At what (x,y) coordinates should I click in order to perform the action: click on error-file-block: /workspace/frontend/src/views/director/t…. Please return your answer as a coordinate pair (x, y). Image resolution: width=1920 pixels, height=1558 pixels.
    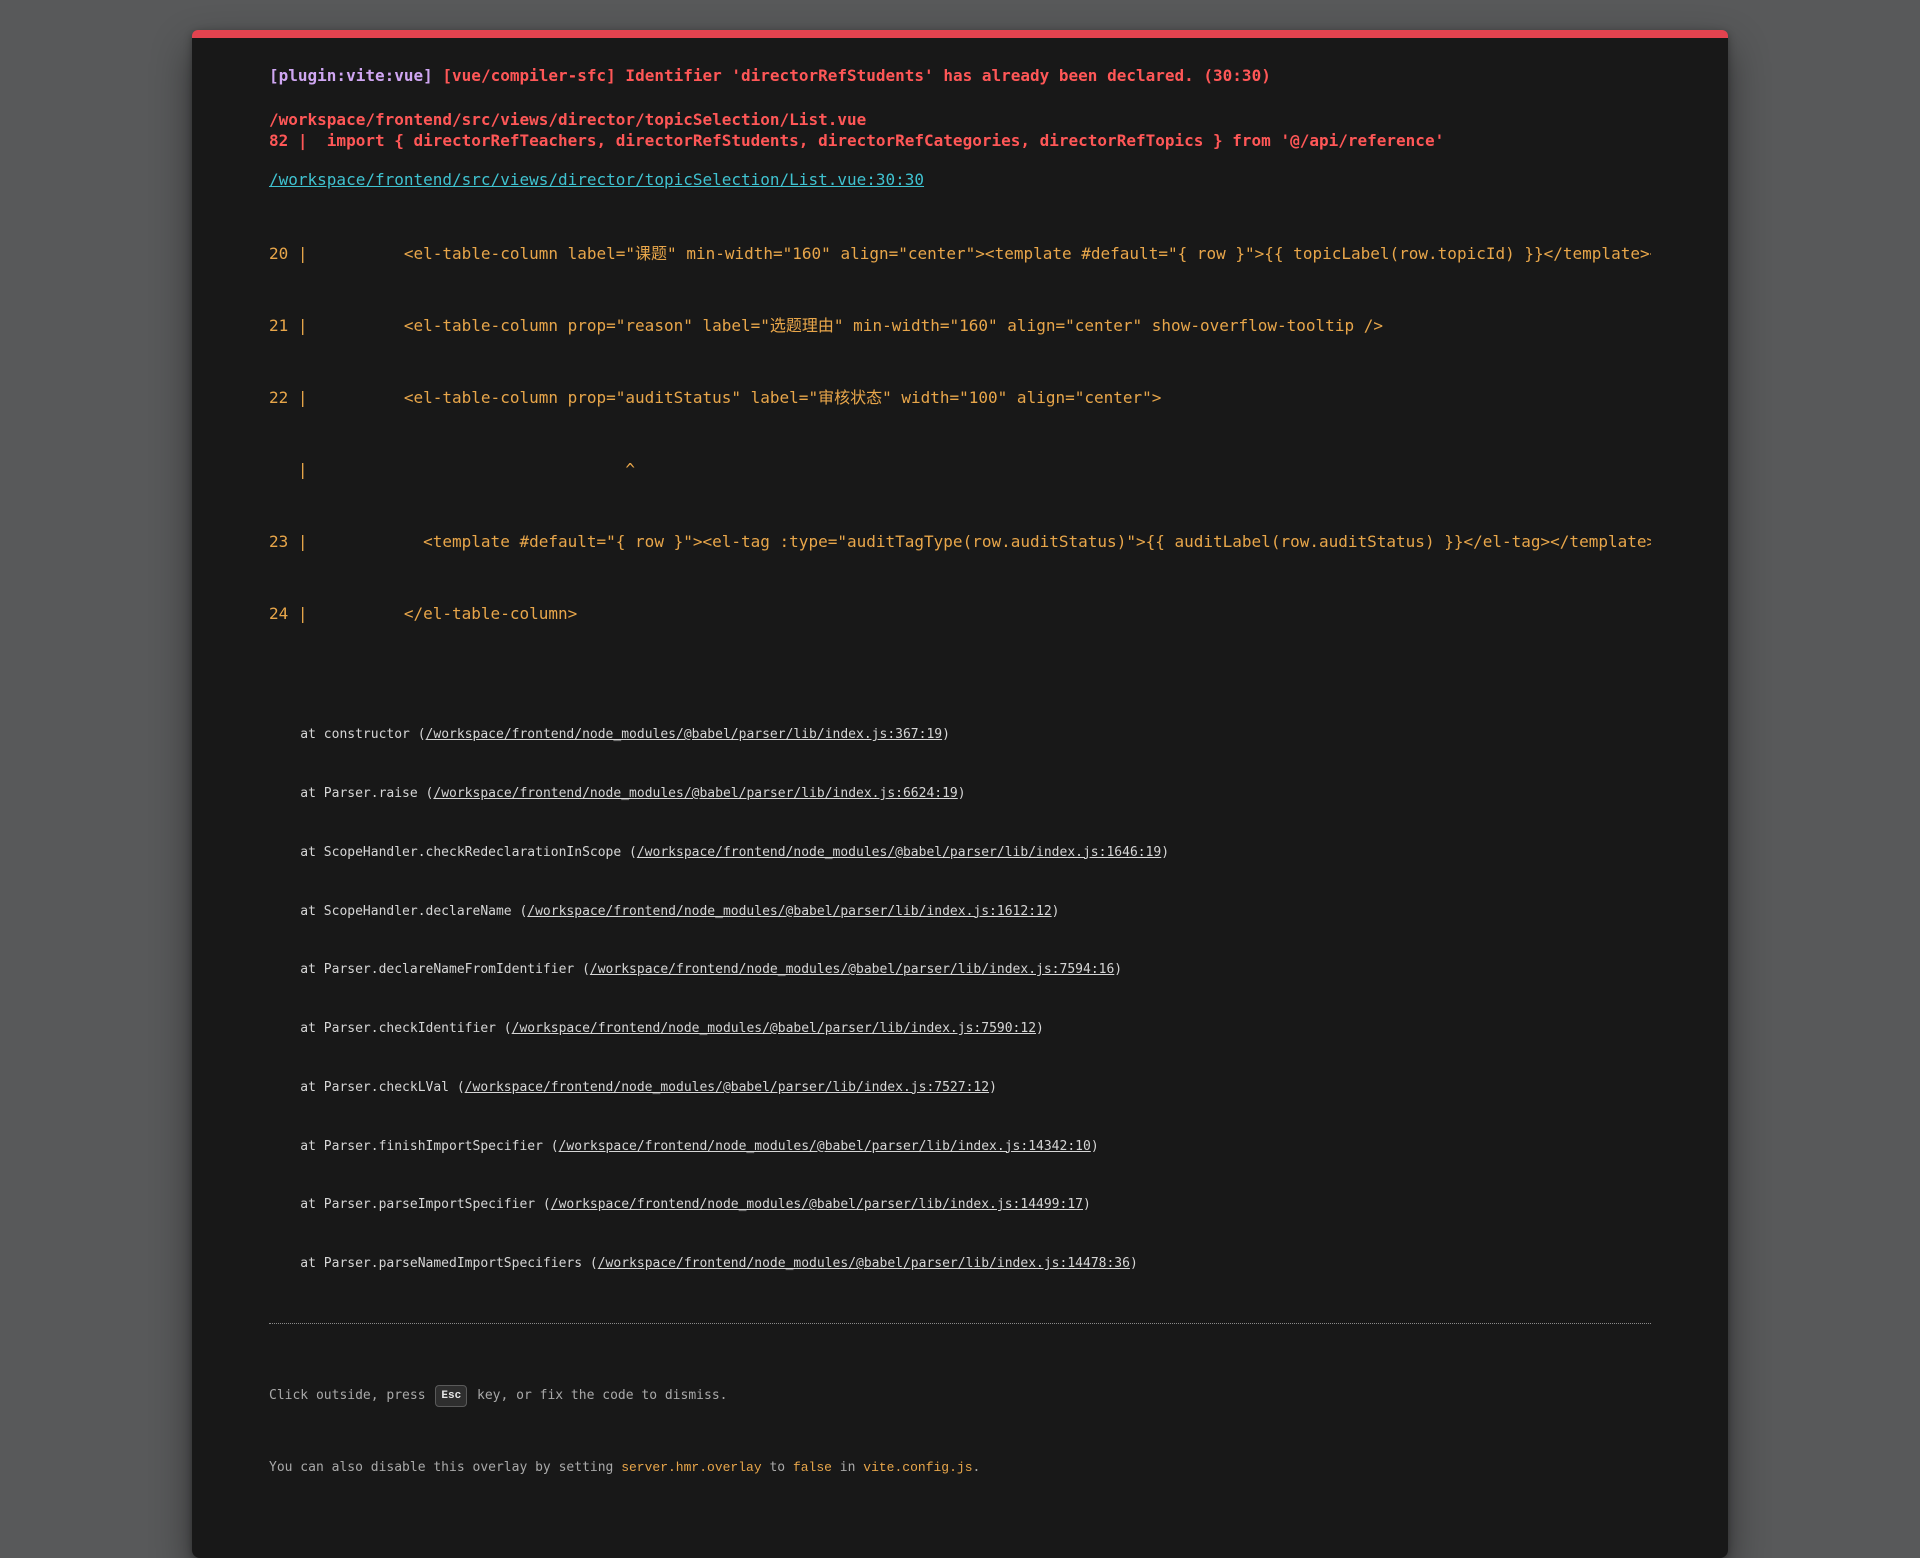
    Looking at the image, I should click on (960, 130).